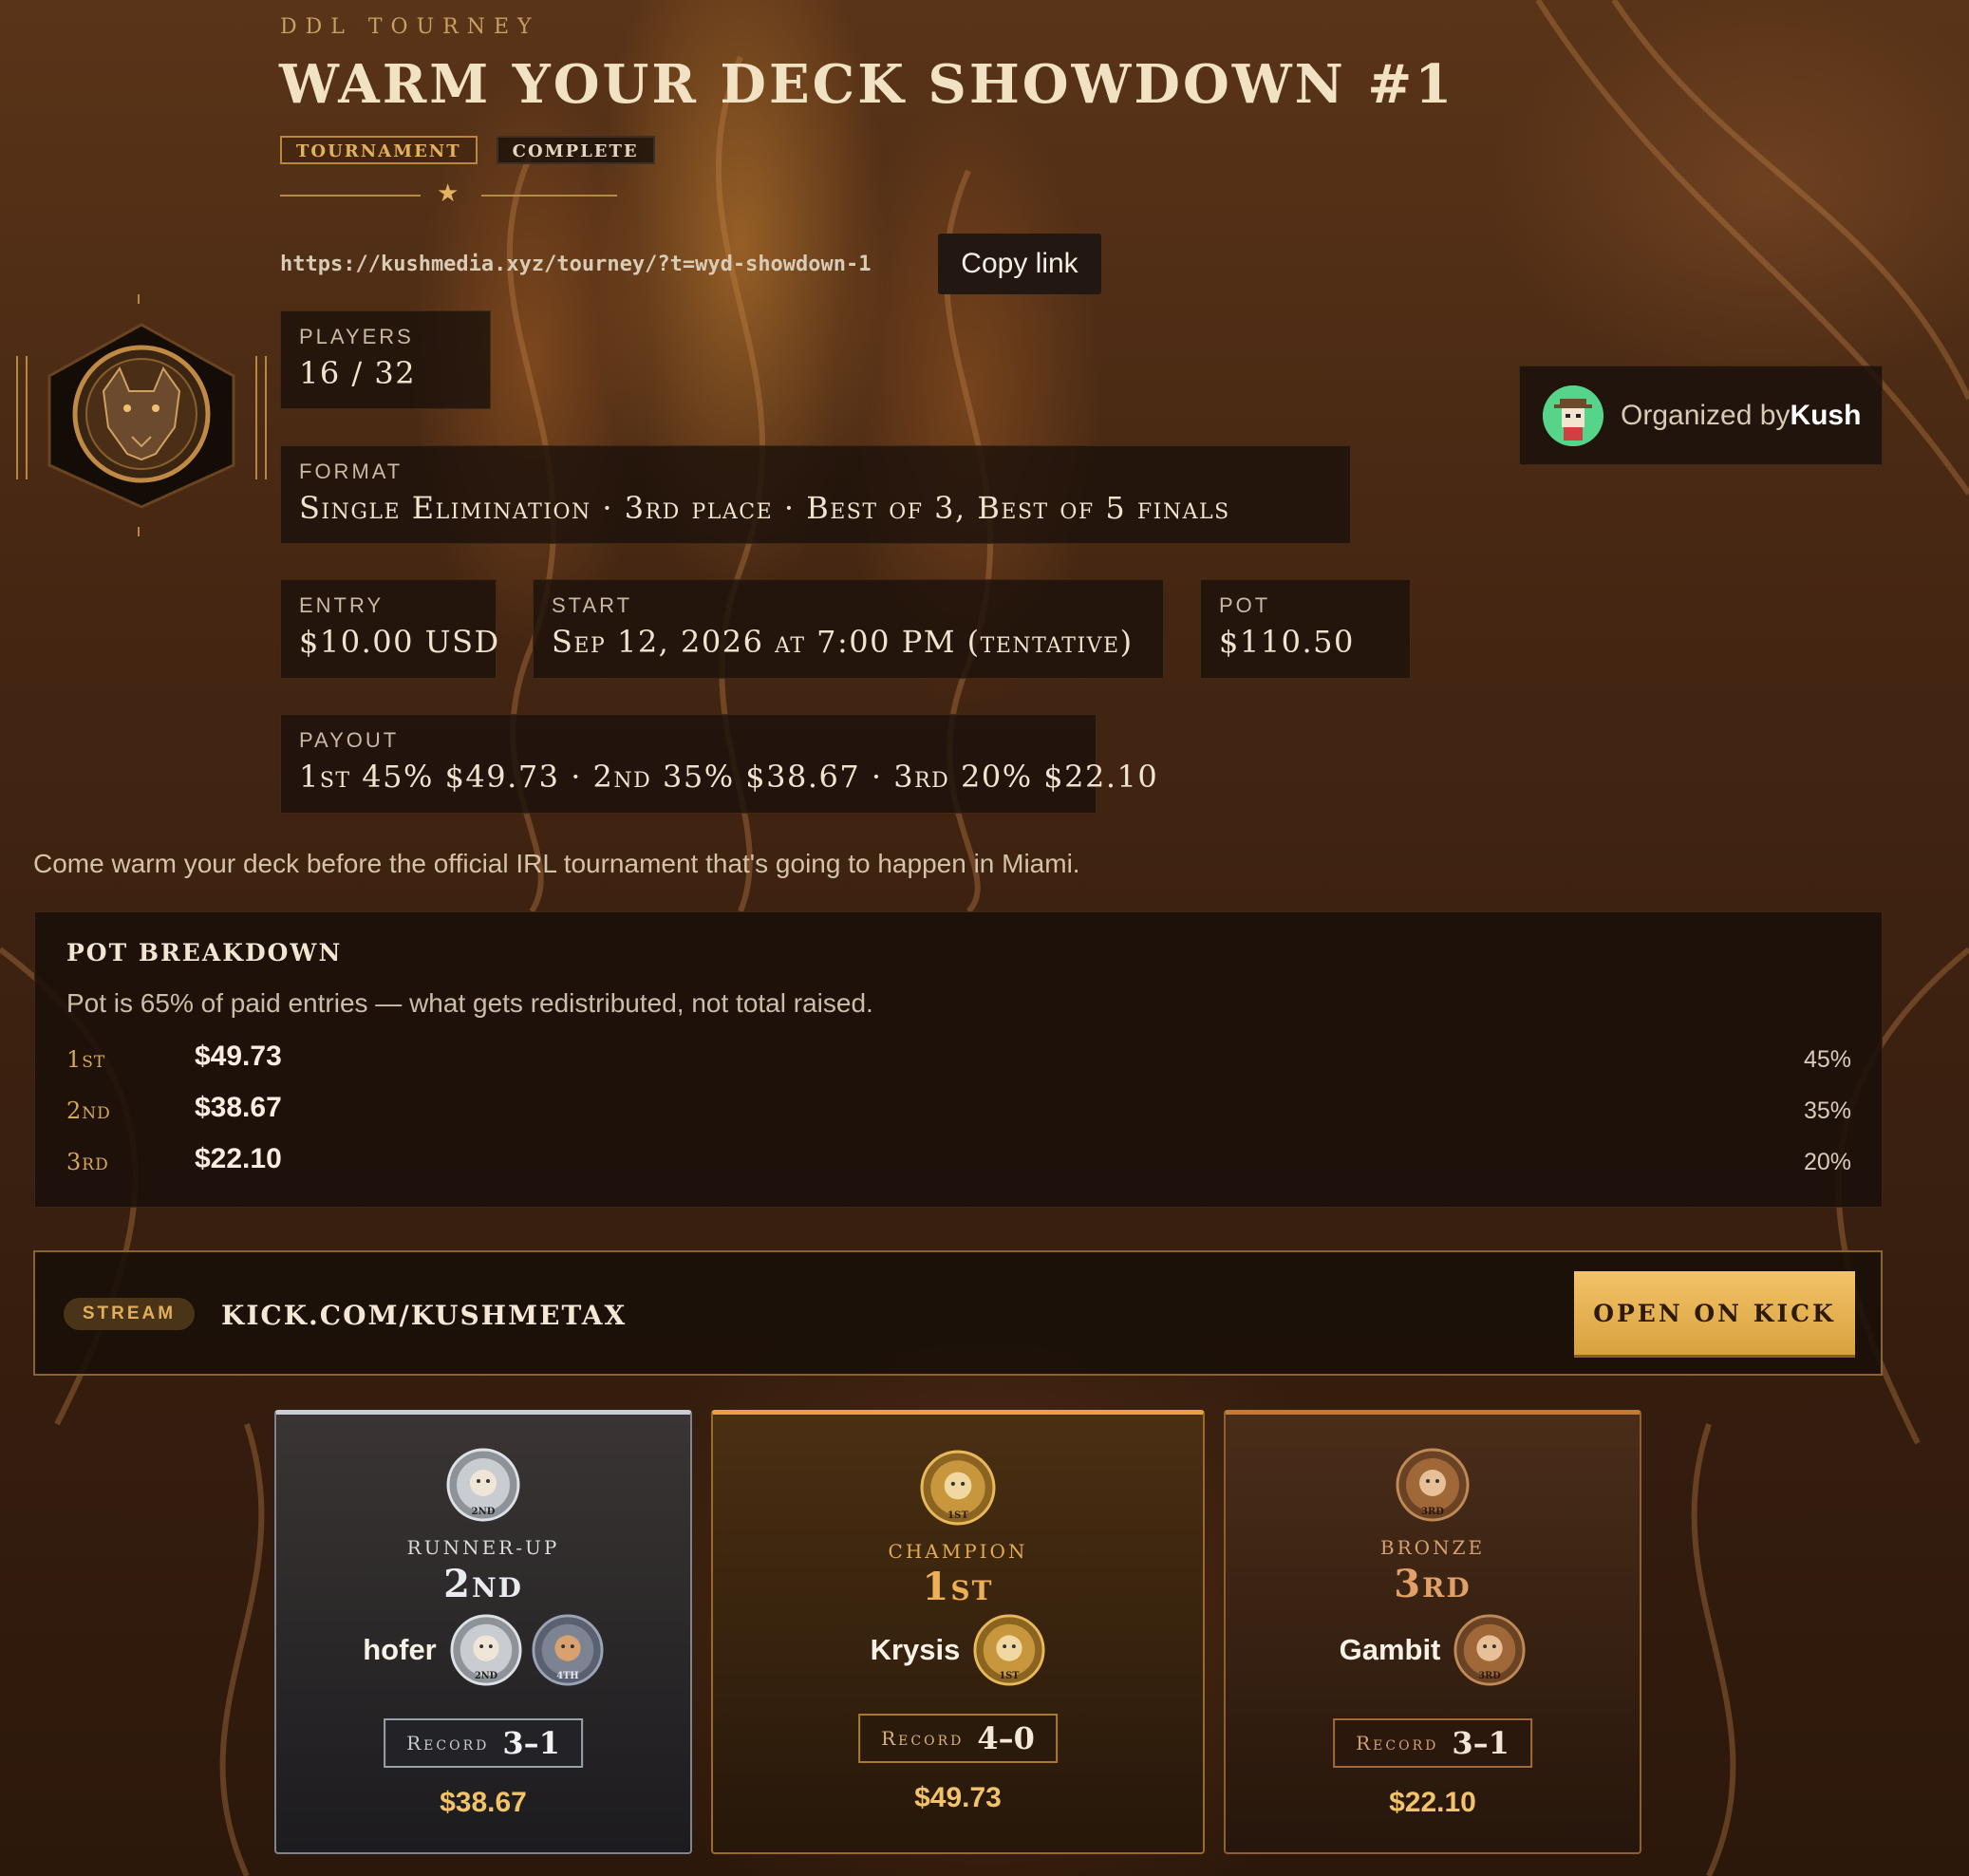 The height and width of the screenshot is (1876, 1969). What do you see at coordinates (959, 1162) in the screenshot?
I see `pot-row-3rd: 3rd $22.10 20%` at bounding box center [959, 1162].